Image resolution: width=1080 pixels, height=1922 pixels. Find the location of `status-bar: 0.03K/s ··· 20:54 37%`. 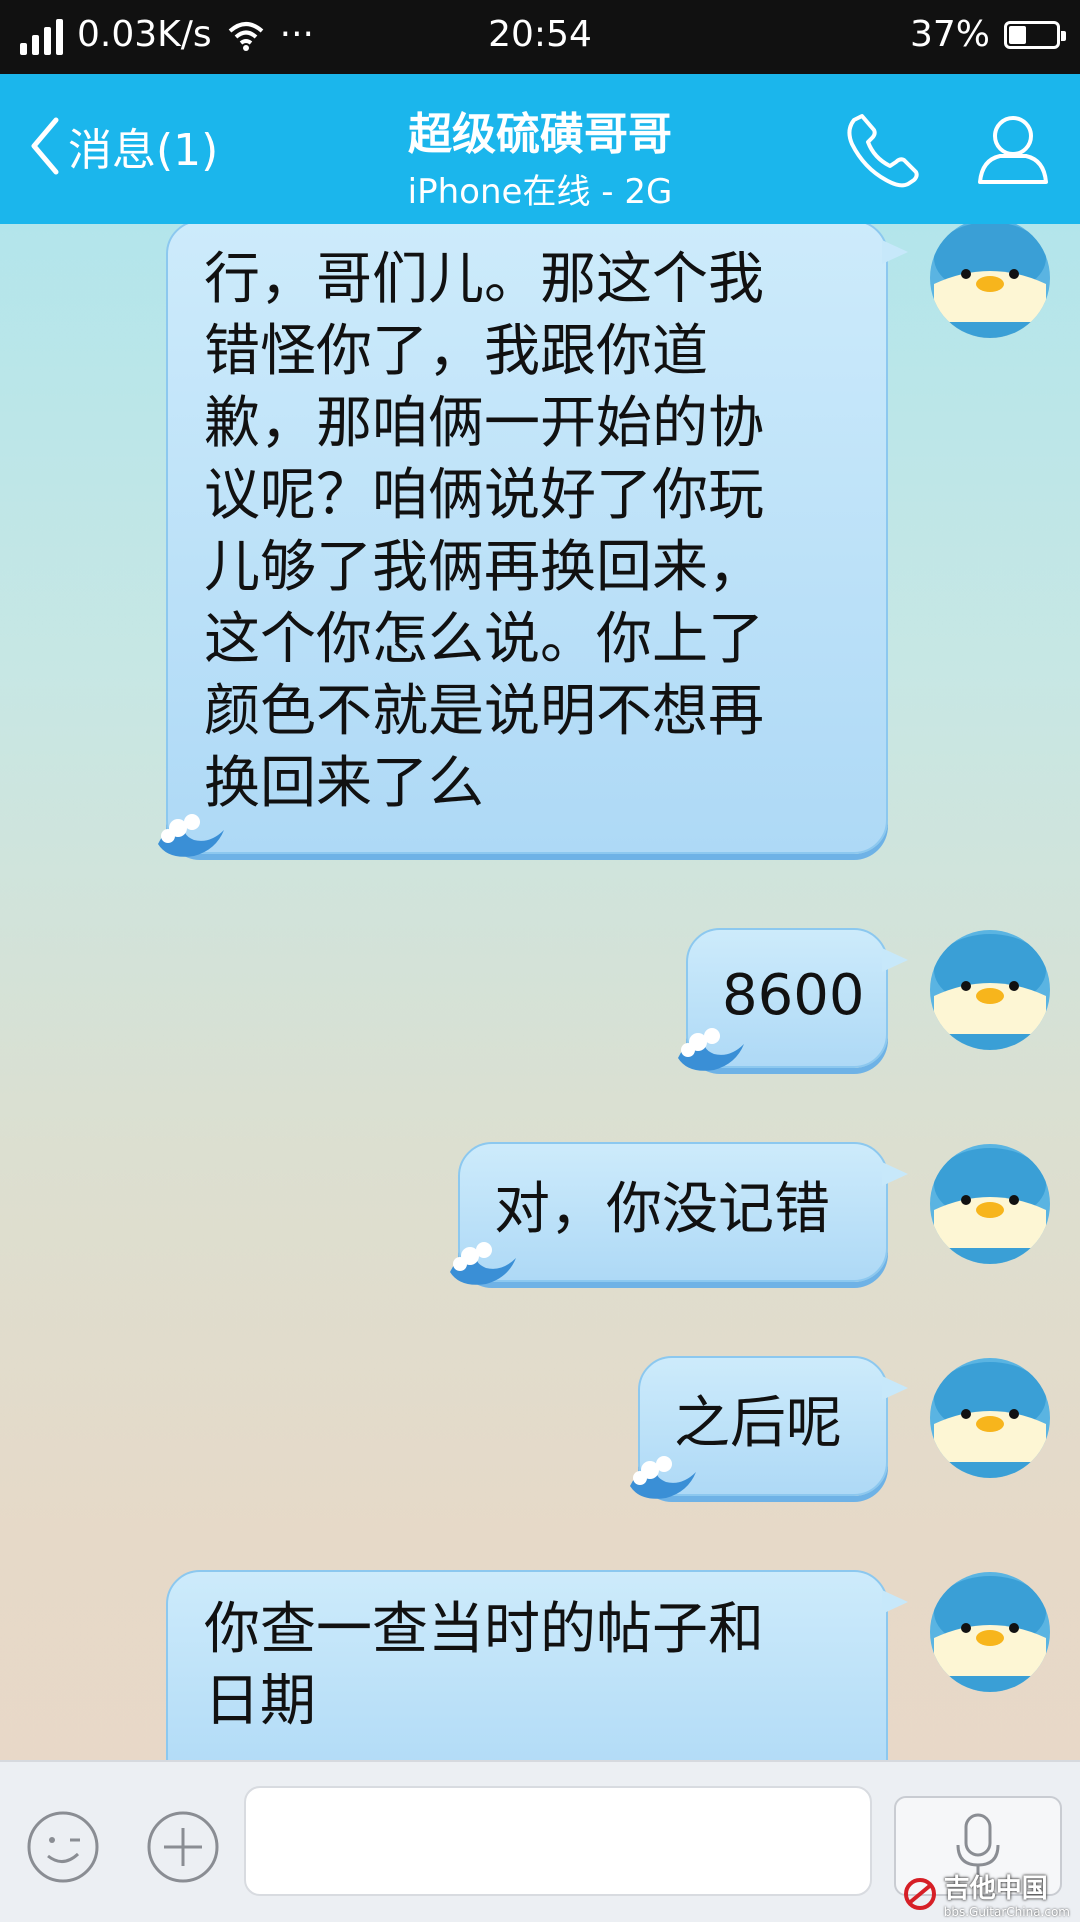

status-bar: 0.03K/s ··· 20:54 37% is located at coordinates (540, 37).